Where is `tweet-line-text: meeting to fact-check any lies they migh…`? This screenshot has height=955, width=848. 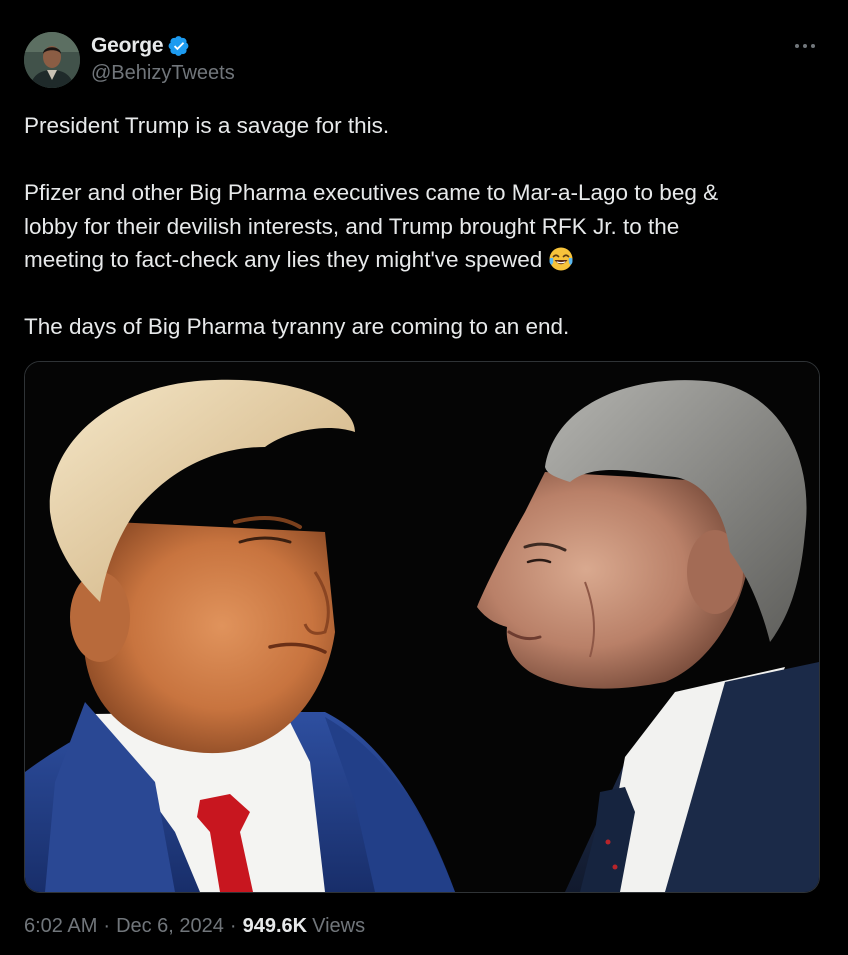 tweet-line-text: meeting to fact-check any lies they migh… is located at coordinates (283, 259).